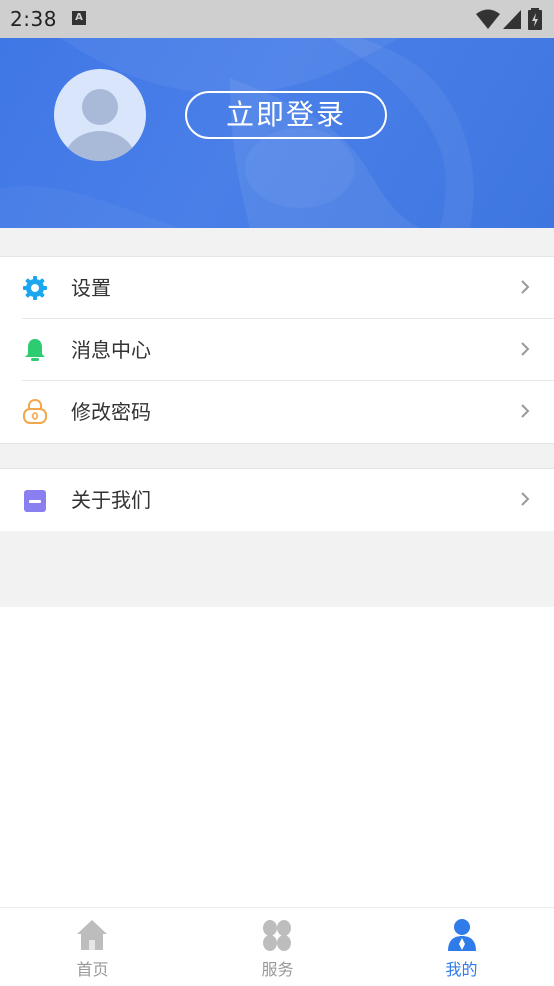 This screenshot has width=554, height=986. I want to click on bell-icon, so click(35, 350).